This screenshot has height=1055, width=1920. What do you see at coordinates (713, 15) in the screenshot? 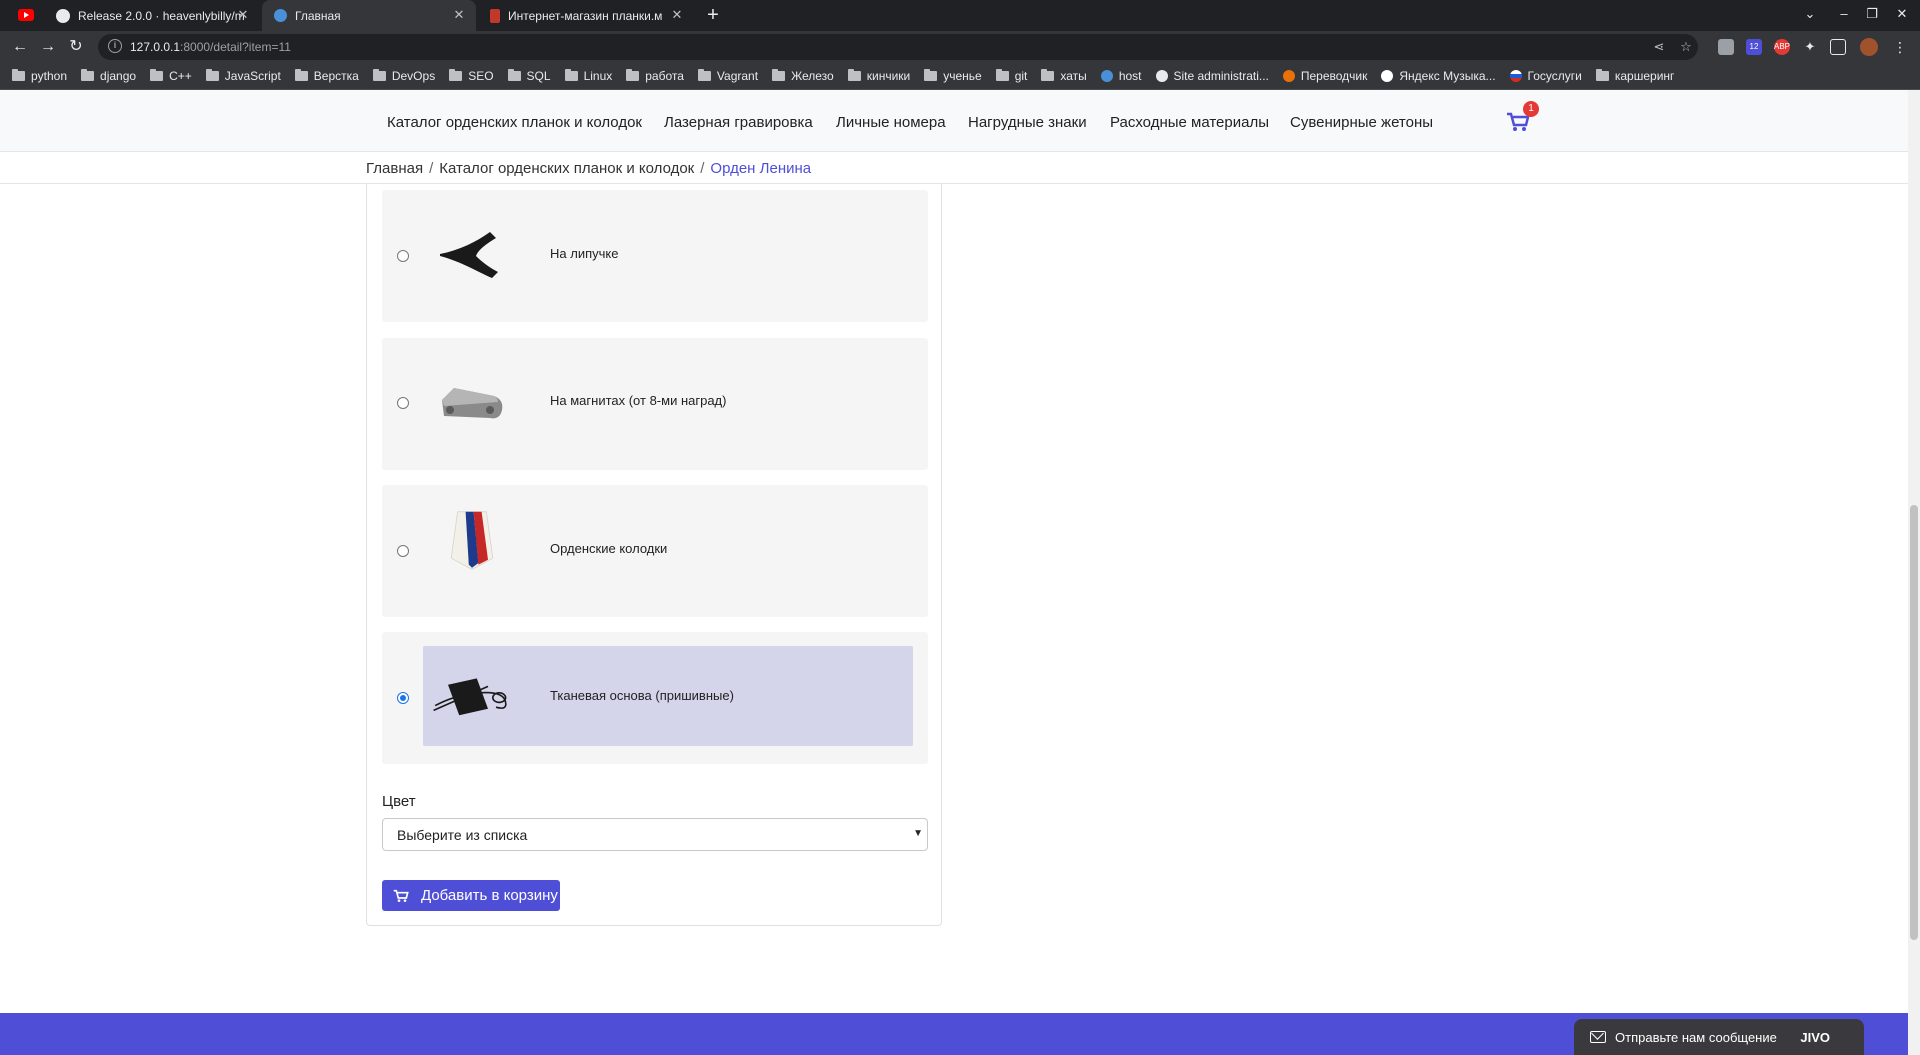
I see `new-tab-icon: +` at bounding box center [713, 15].